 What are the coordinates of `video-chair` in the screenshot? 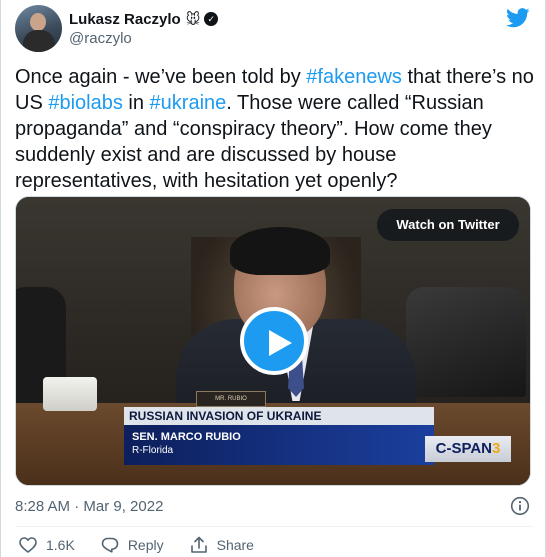 It's located at (466, 342).